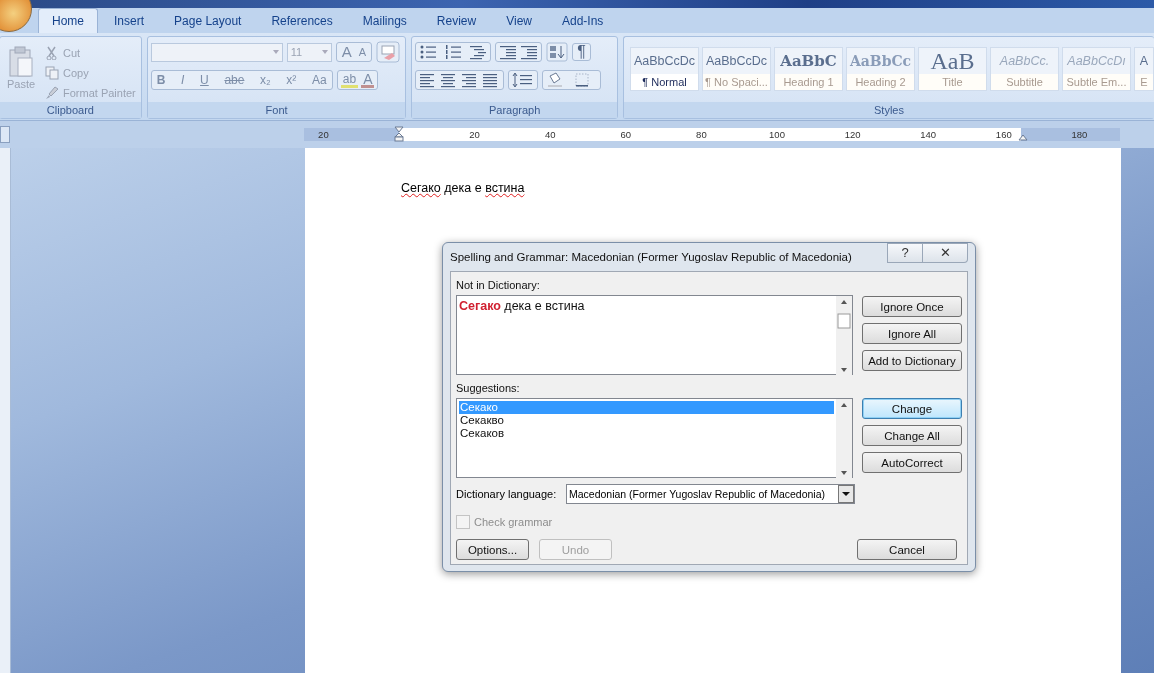 The height and width of the screenshot is (673, 1154). Describe the element at coordinates (912, 306) in the screenshot. I see `dialog-button: Ignore Once` at that location.